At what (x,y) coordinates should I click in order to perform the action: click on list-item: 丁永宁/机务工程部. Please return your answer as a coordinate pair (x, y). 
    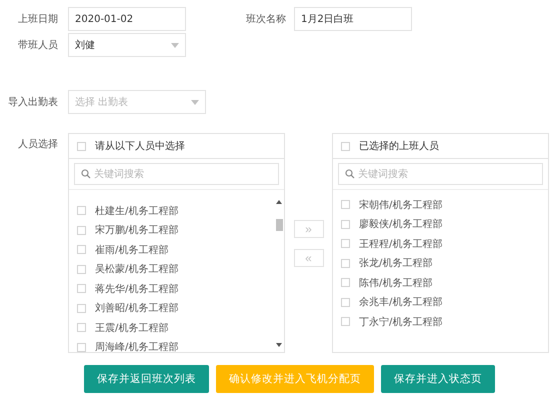
    Looking at the image, I should click on (440, 322).